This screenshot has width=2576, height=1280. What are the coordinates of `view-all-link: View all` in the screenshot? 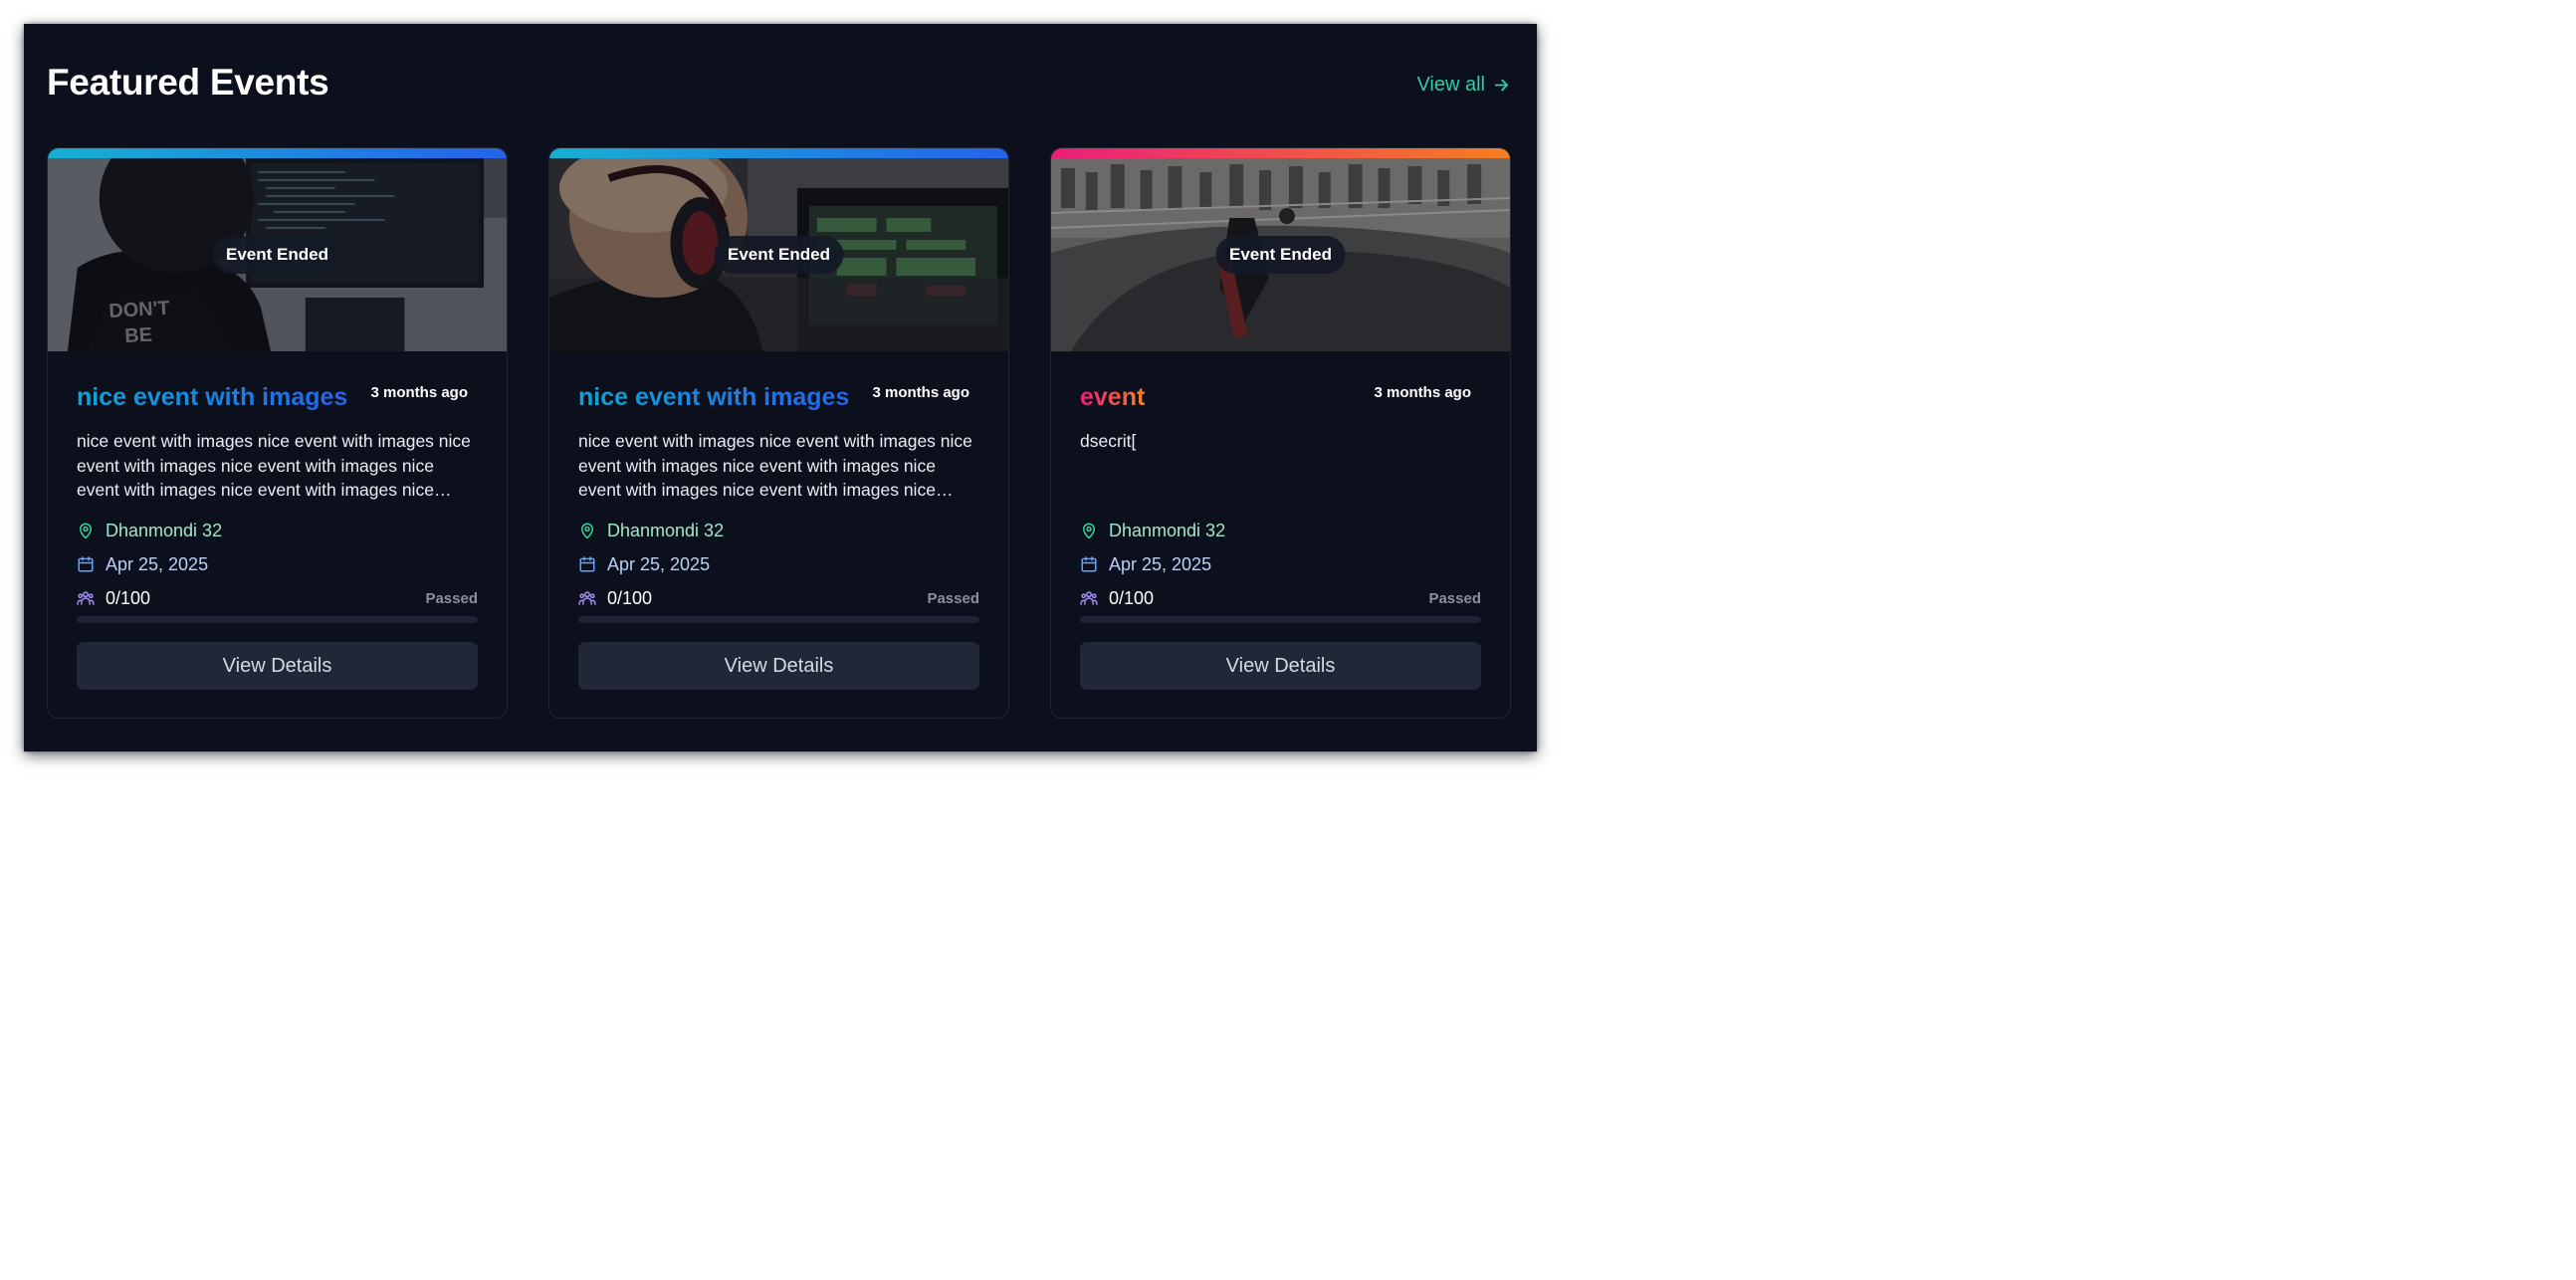 It's located at (1463, 85).